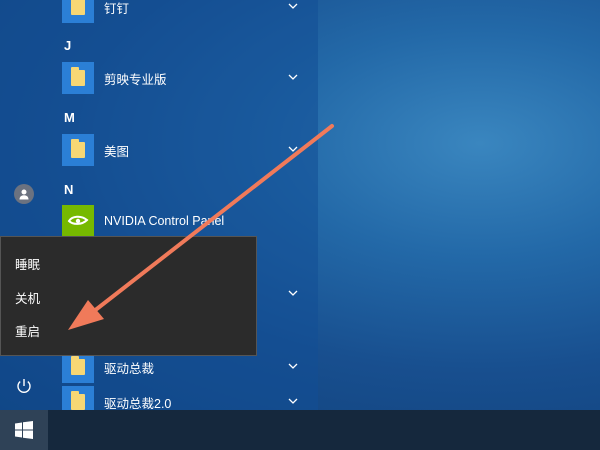  What do you see at coordinates (129, 368) in the screenshot?
I see `app-label: 驱动总裁` at bounding box center [129, 368].